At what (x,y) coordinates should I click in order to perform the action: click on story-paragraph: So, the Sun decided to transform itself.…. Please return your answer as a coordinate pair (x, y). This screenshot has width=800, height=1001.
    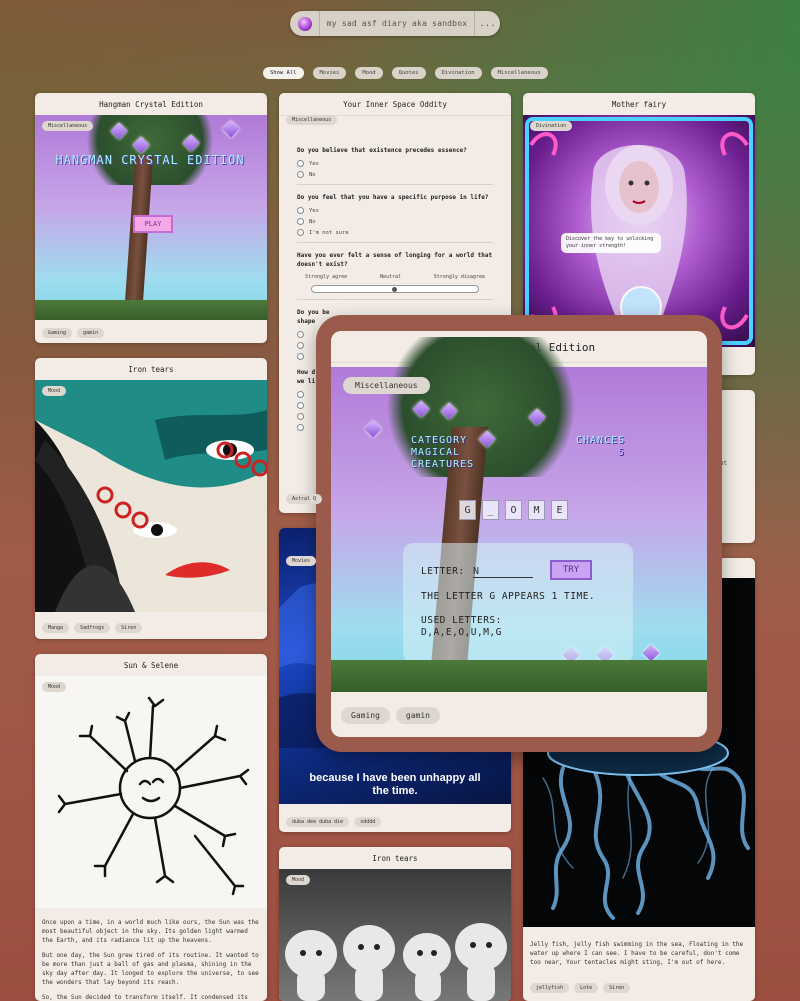
    Looking at the image, I should click on (145, 997).